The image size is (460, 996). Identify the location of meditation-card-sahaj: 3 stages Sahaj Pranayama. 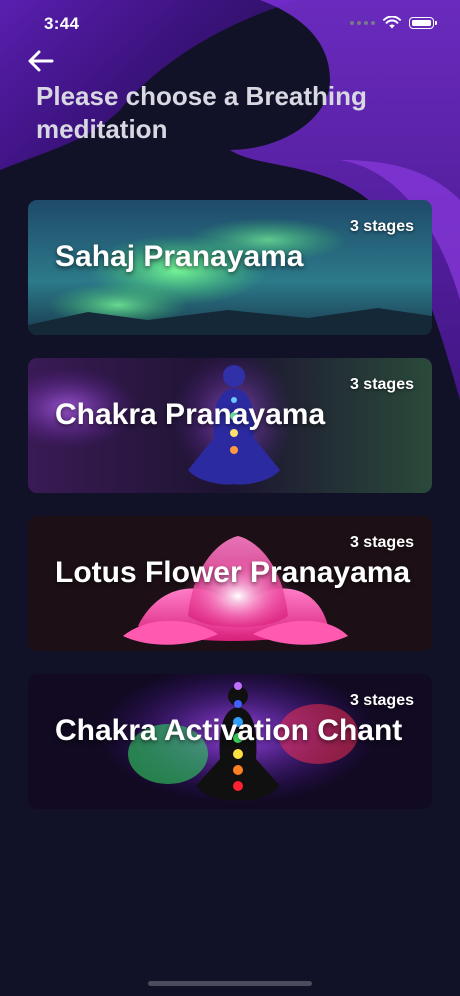
(230, 267).